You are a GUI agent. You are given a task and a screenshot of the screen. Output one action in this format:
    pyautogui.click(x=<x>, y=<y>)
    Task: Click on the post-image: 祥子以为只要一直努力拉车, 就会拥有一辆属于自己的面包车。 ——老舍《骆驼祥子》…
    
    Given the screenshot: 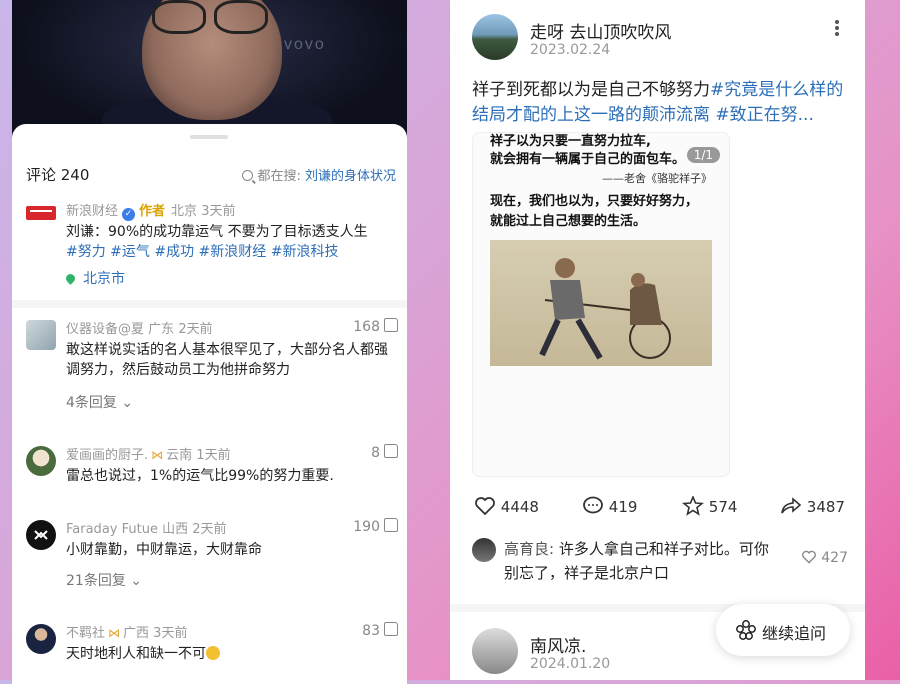 What is the action you would take?
    pyautogui.click(x=601, y=304)
    